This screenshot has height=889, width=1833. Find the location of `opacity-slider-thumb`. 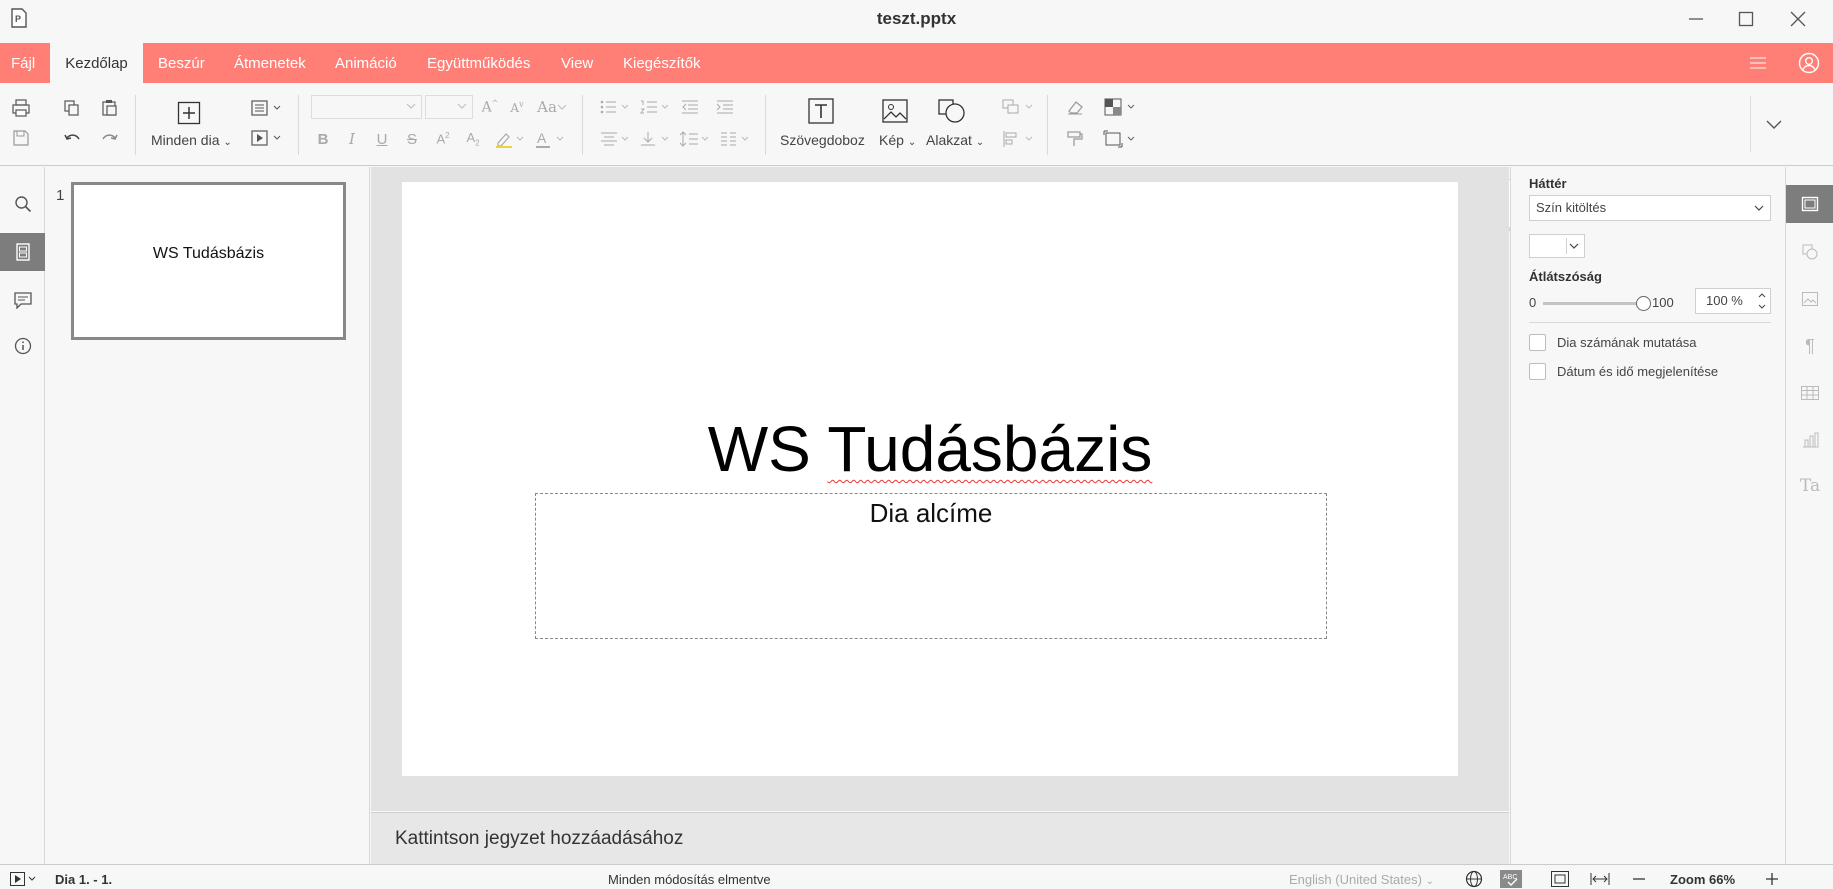

opacity-slider-thumb is located at coordinates (1643, 303).